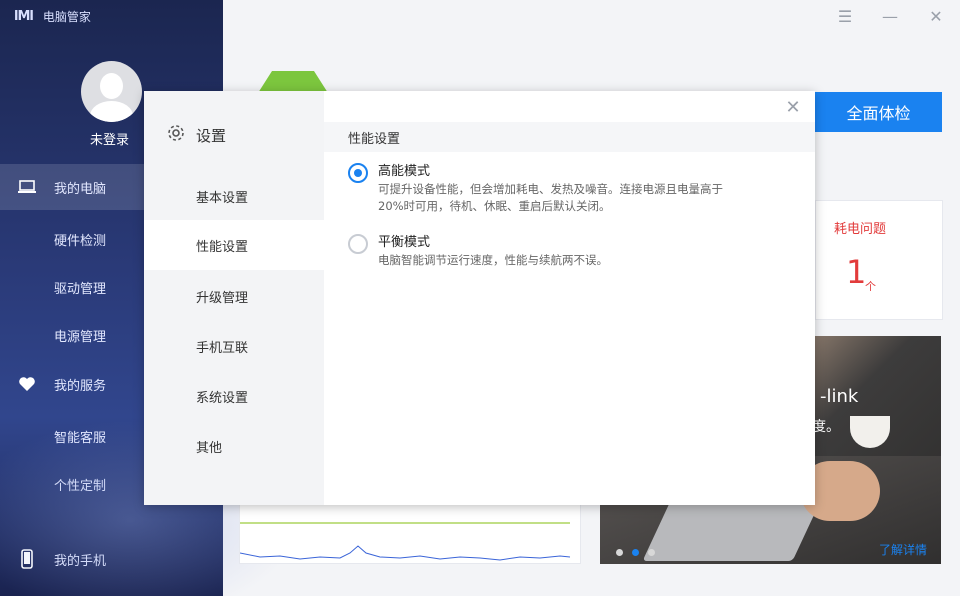 This screenshot has width=960, height=596. Describe the element at coordinates (878, 112) in the screenshot. I see `full-check-button: 全面体检` at that location.